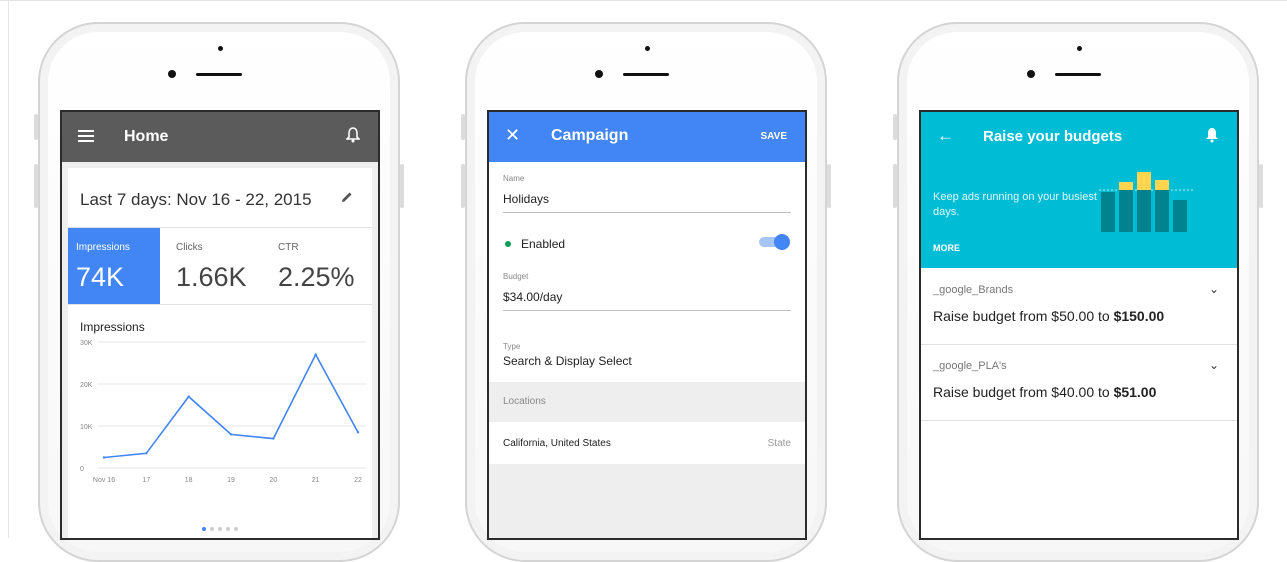 Image resolution: width=1287 pixels, height=562 pixels. What do you see at coordinates (220, 304) in the screenshot?
I see `divider` at bounding box center [220, 304].